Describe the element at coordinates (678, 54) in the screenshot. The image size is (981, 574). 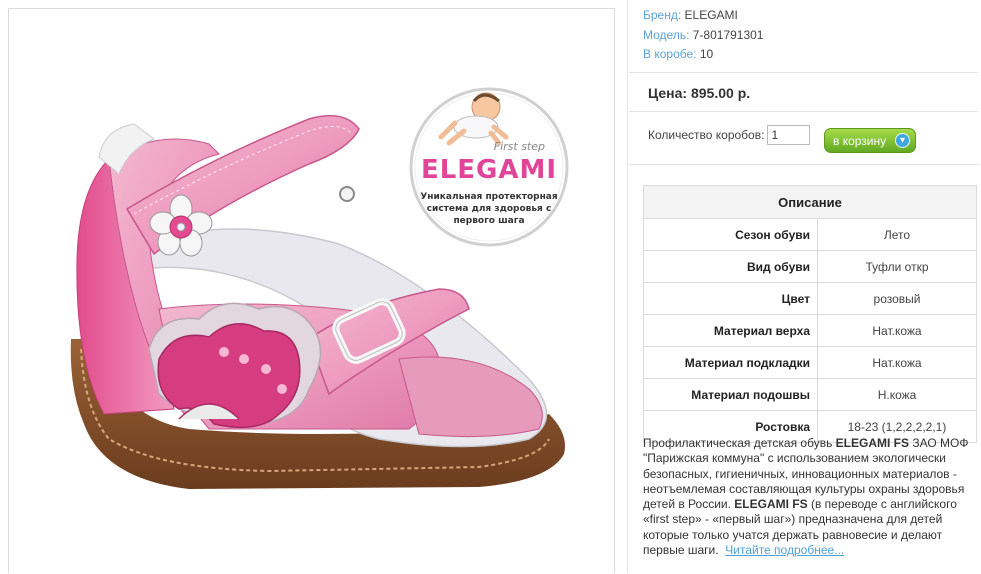
I see `box-count-row: В коробе: 10` at that location.